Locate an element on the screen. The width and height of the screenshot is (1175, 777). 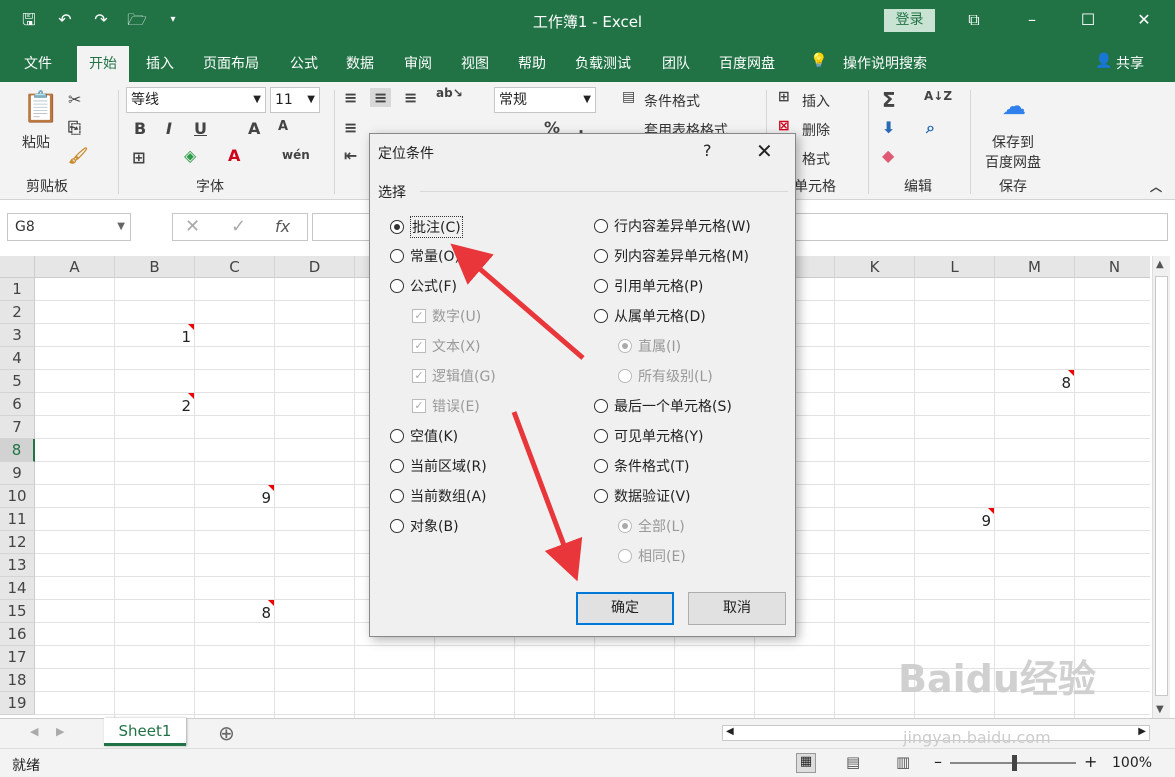
column-header-A: A is located at coordinates (75, 267).